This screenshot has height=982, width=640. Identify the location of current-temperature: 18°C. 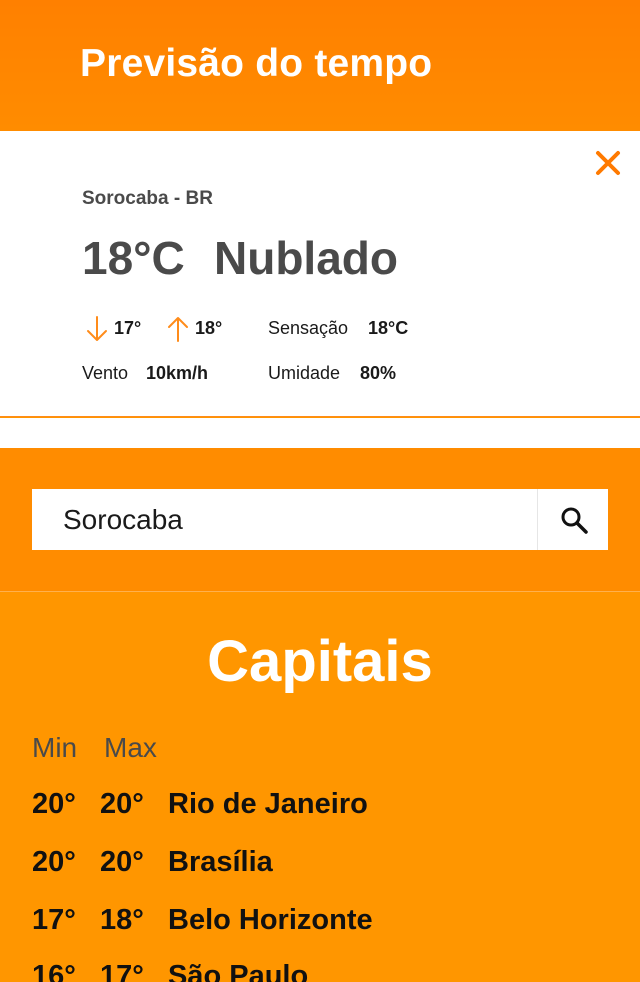
(133, 258).